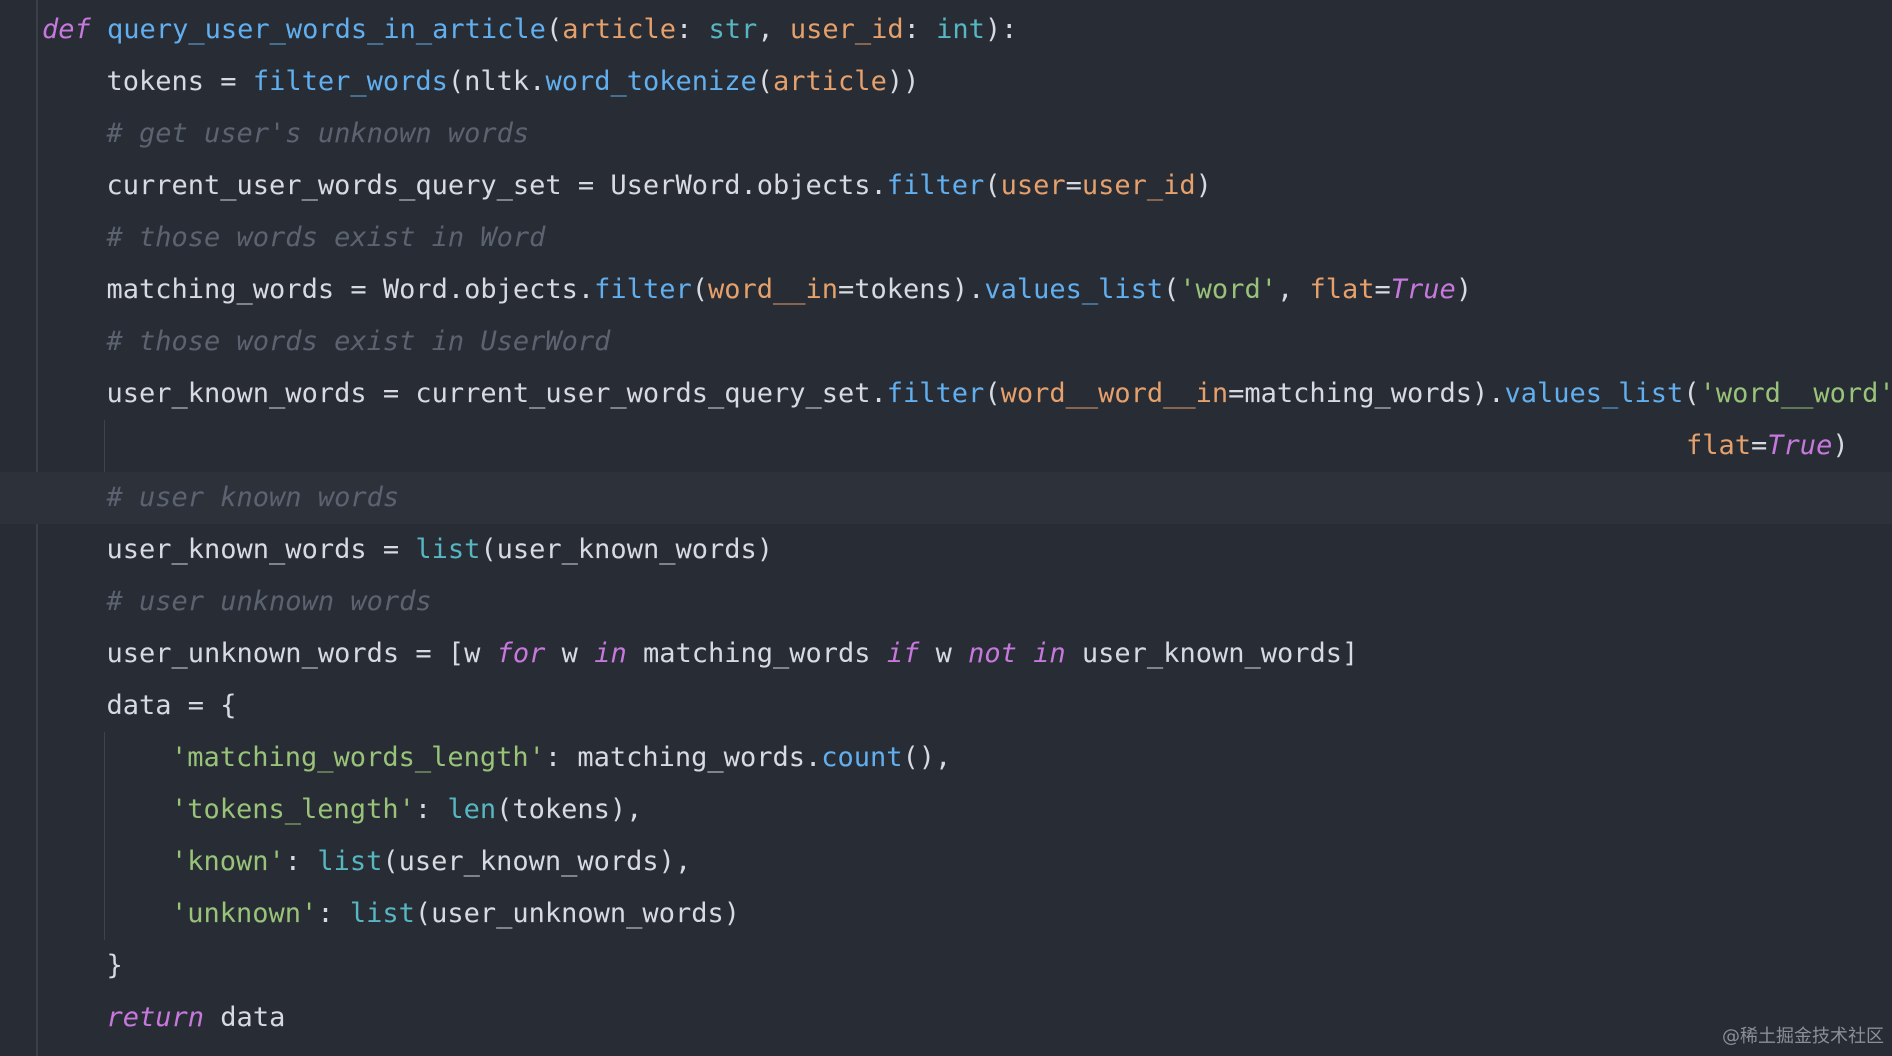  What do you see at coordinates (155, 1017) in the screenshot?
I see `code-token: return` at bounding box center [155, 1017].